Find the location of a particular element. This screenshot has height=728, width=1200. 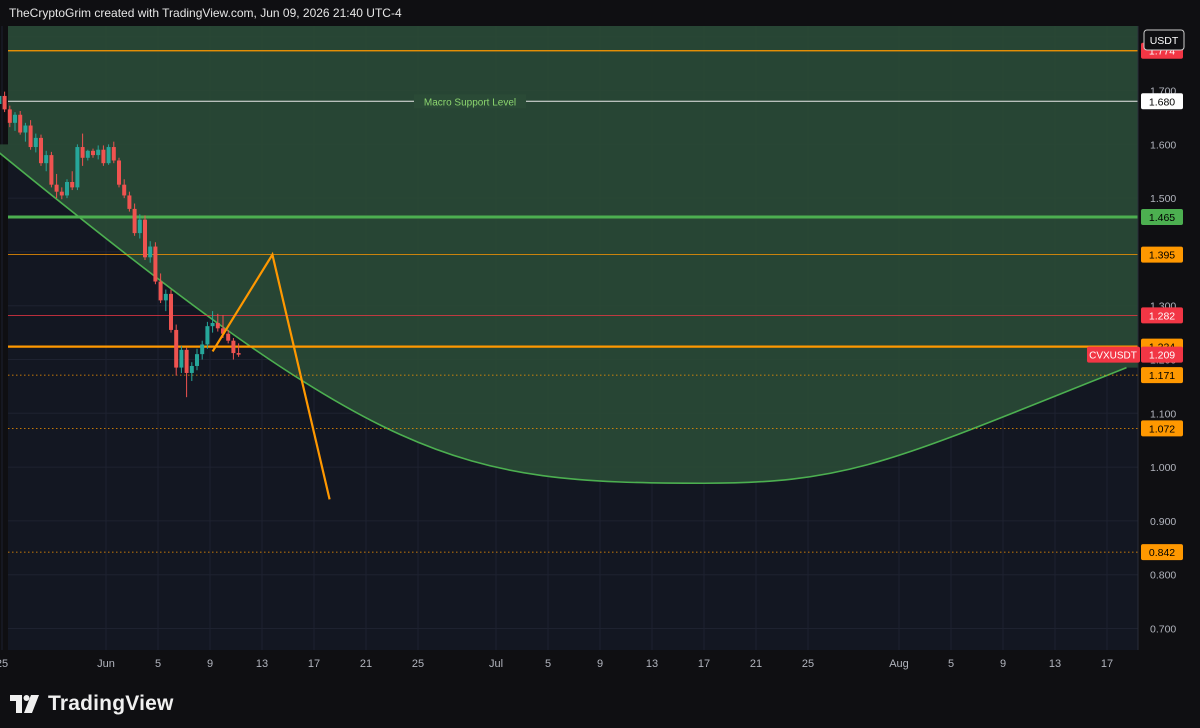

x-tick-label: Aug is located at coordinates (899, 664).